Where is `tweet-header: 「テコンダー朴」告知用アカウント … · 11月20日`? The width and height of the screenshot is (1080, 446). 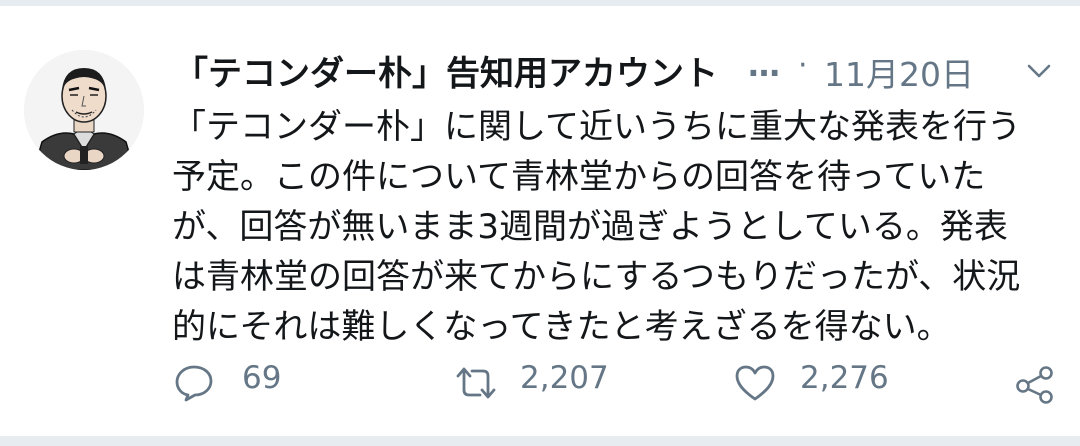
tweet-header: 「テコンダー朴」告知用アカウント … · 11月20日 is located at coordinates (615, 71).